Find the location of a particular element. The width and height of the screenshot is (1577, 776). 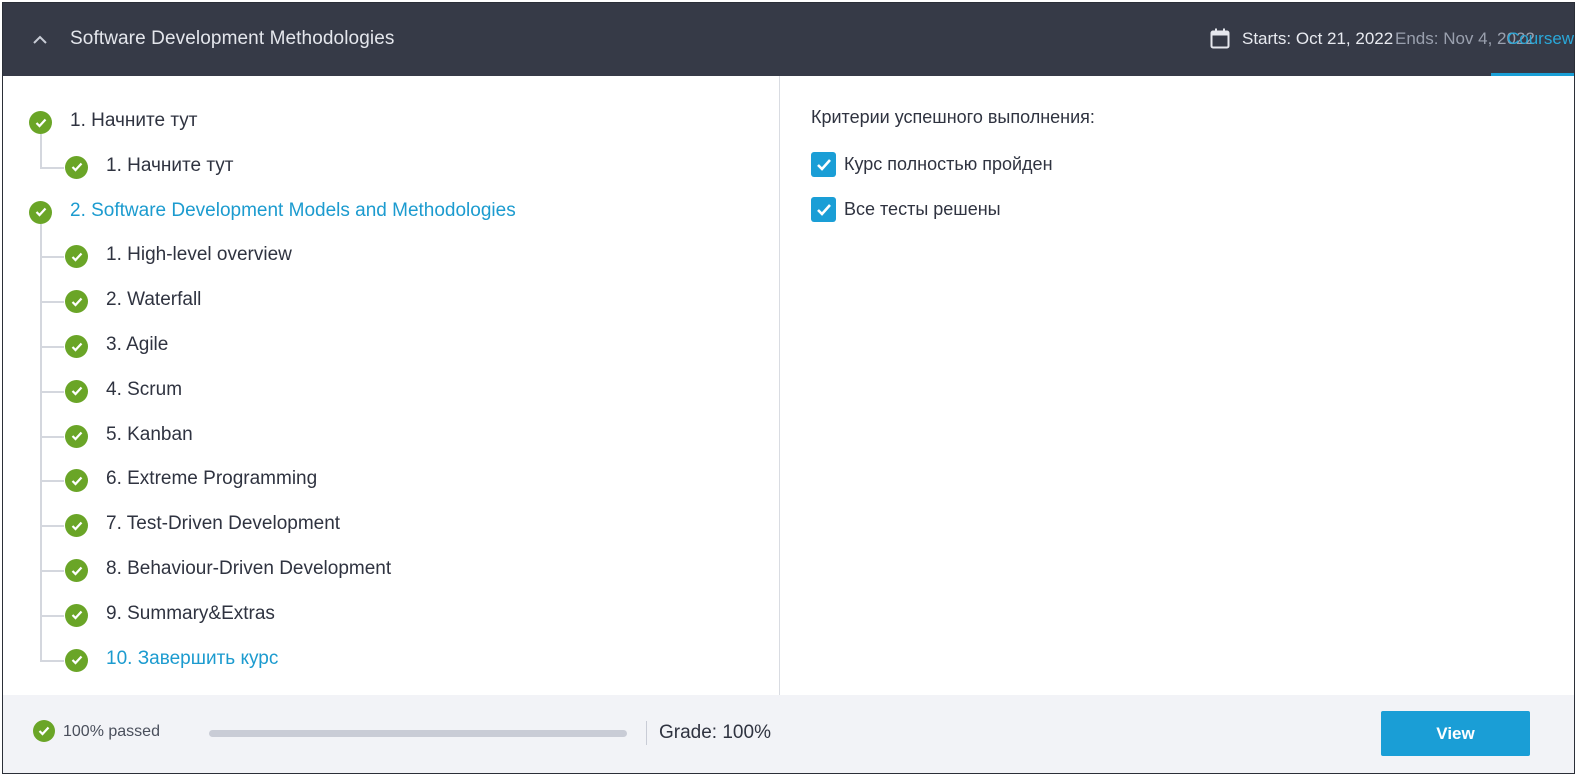

start-date: Starts: Oct 21, 2022 is located at coordinates (1318, 38).